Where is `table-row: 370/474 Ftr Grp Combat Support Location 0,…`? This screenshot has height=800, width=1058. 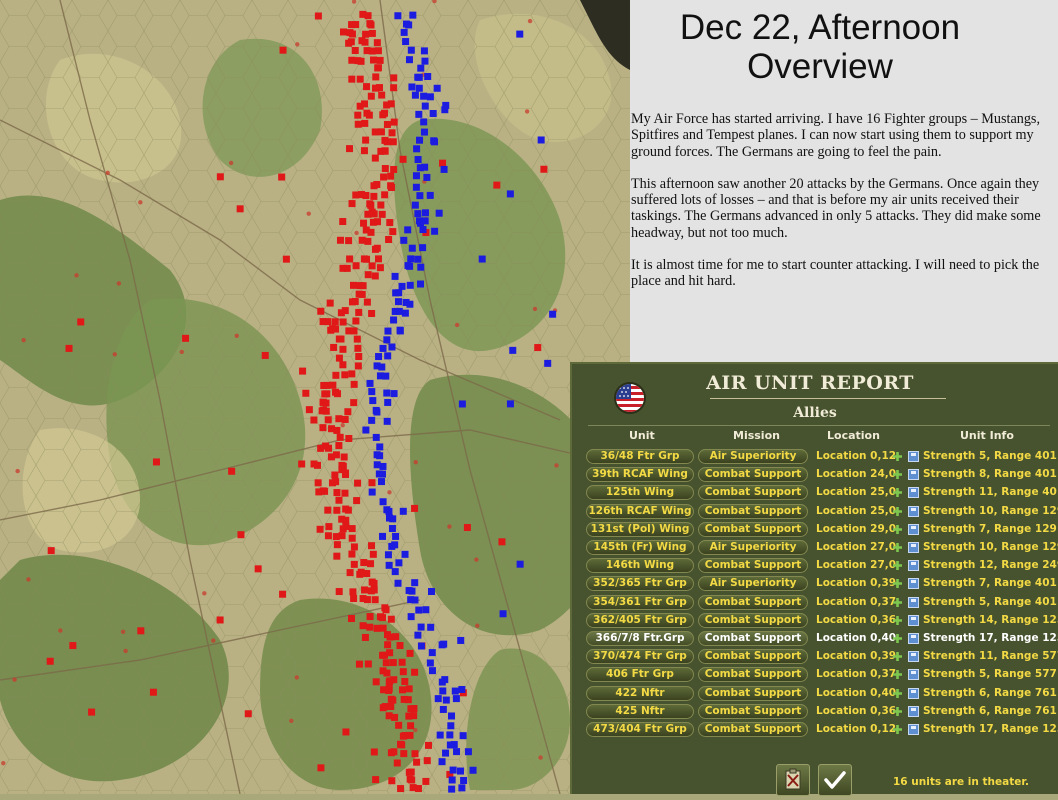
table-row: 370/474 Ftr Grp Combat Support Location 0,… is located at coordinates (822, 657).